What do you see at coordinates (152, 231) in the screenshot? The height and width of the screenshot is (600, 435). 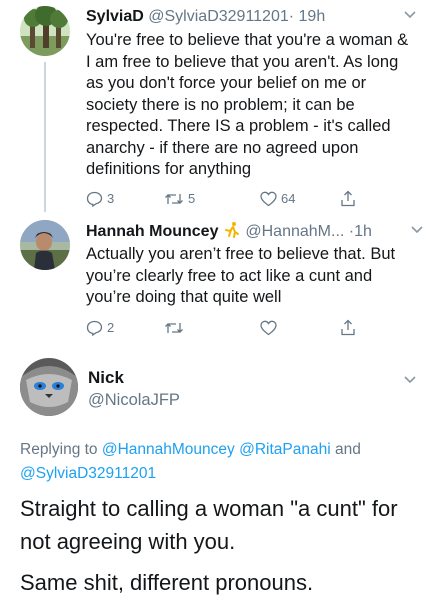 I see `display-name: Hannah Mouncey` at bounding box center [152, 231].